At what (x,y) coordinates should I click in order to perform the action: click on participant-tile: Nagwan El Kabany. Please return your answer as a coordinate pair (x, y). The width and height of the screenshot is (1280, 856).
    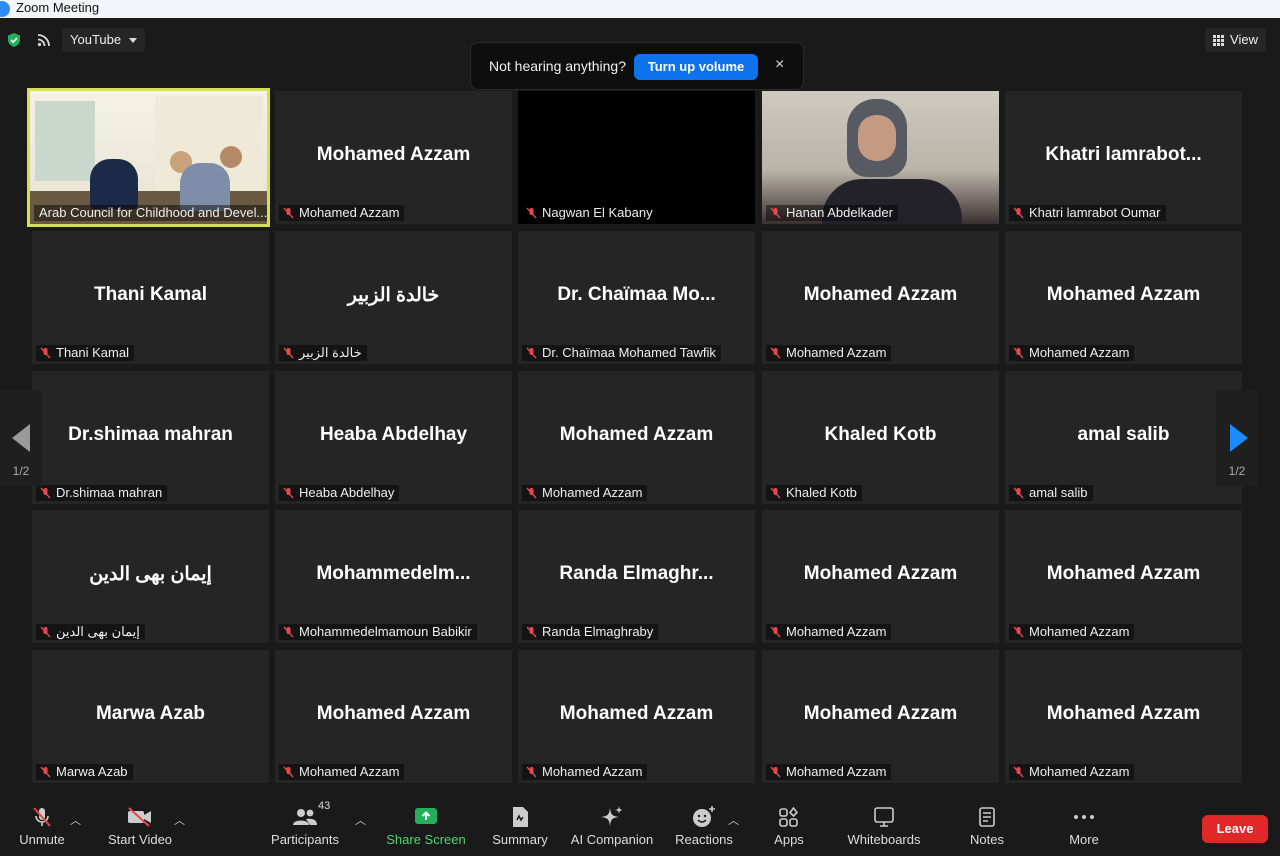
    Looking at the image, I should click on (636, 157).